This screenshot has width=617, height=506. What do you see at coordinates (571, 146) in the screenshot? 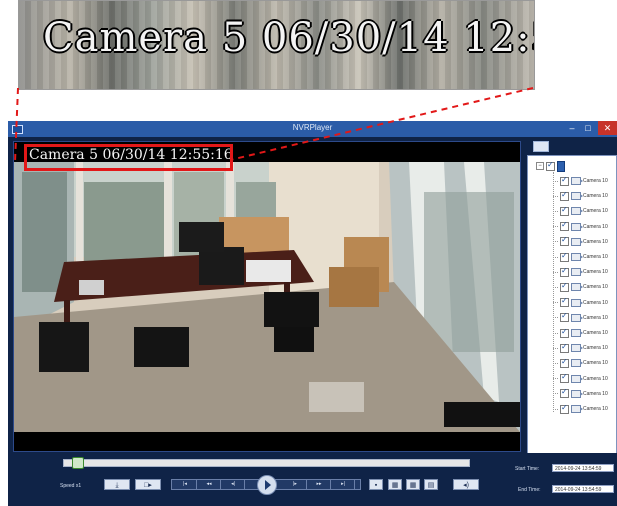
I see `sidebar-toolbar` at bounding box center [571, 146].